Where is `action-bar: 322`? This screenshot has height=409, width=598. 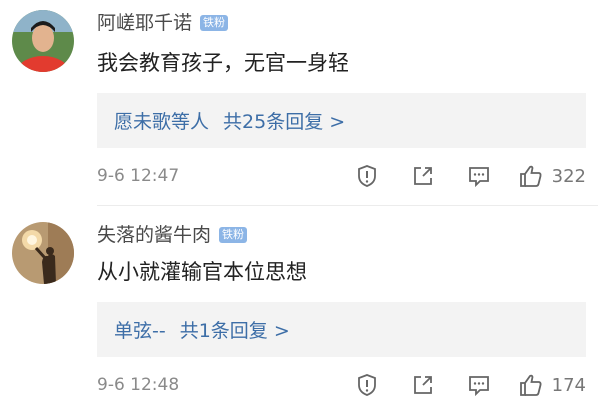
action-bar: 322 is located at coordinates (456, 176).